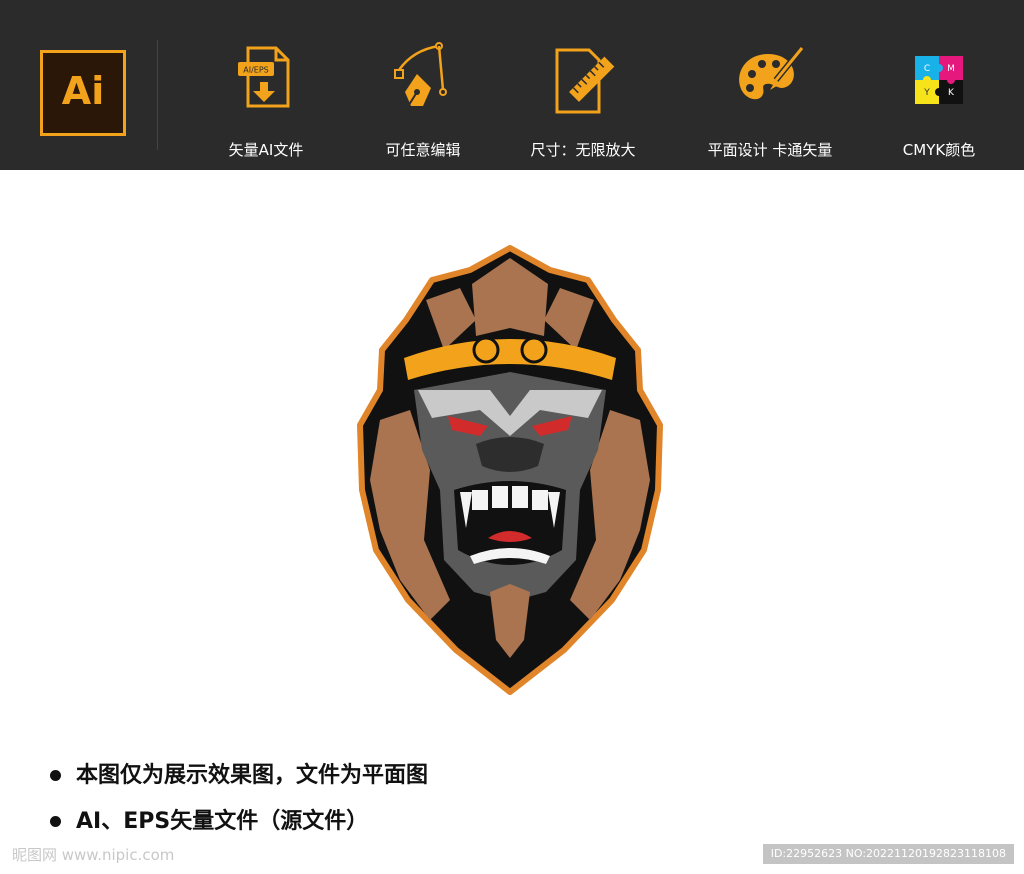 The width and height of the screenshot is (1024, 874). What do you see at coordinates (157, 95) in the screenshot?
I see `banner-divider` at bounding box center [157, 95].